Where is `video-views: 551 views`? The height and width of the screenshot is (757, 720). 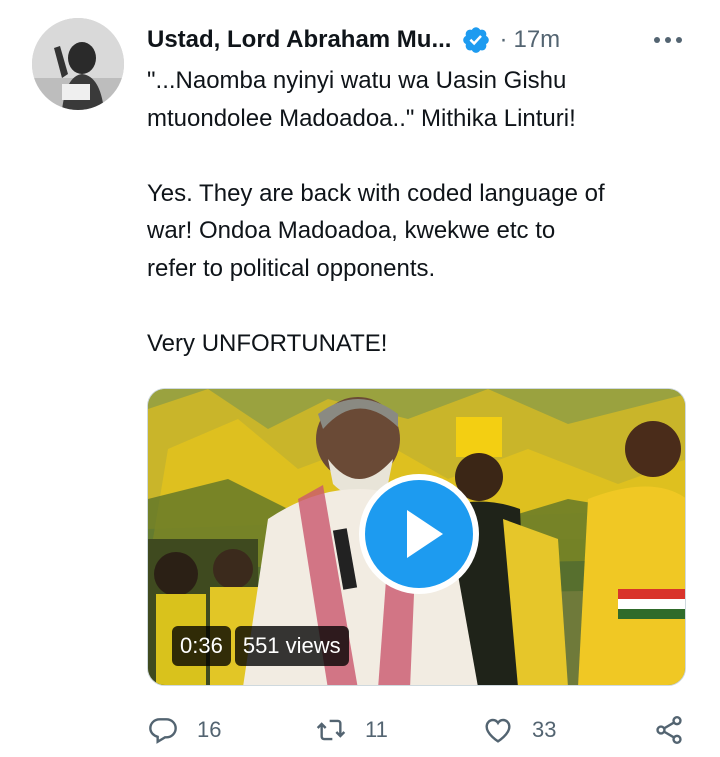 video-views: 551 views is located at coordinates (291, 646).